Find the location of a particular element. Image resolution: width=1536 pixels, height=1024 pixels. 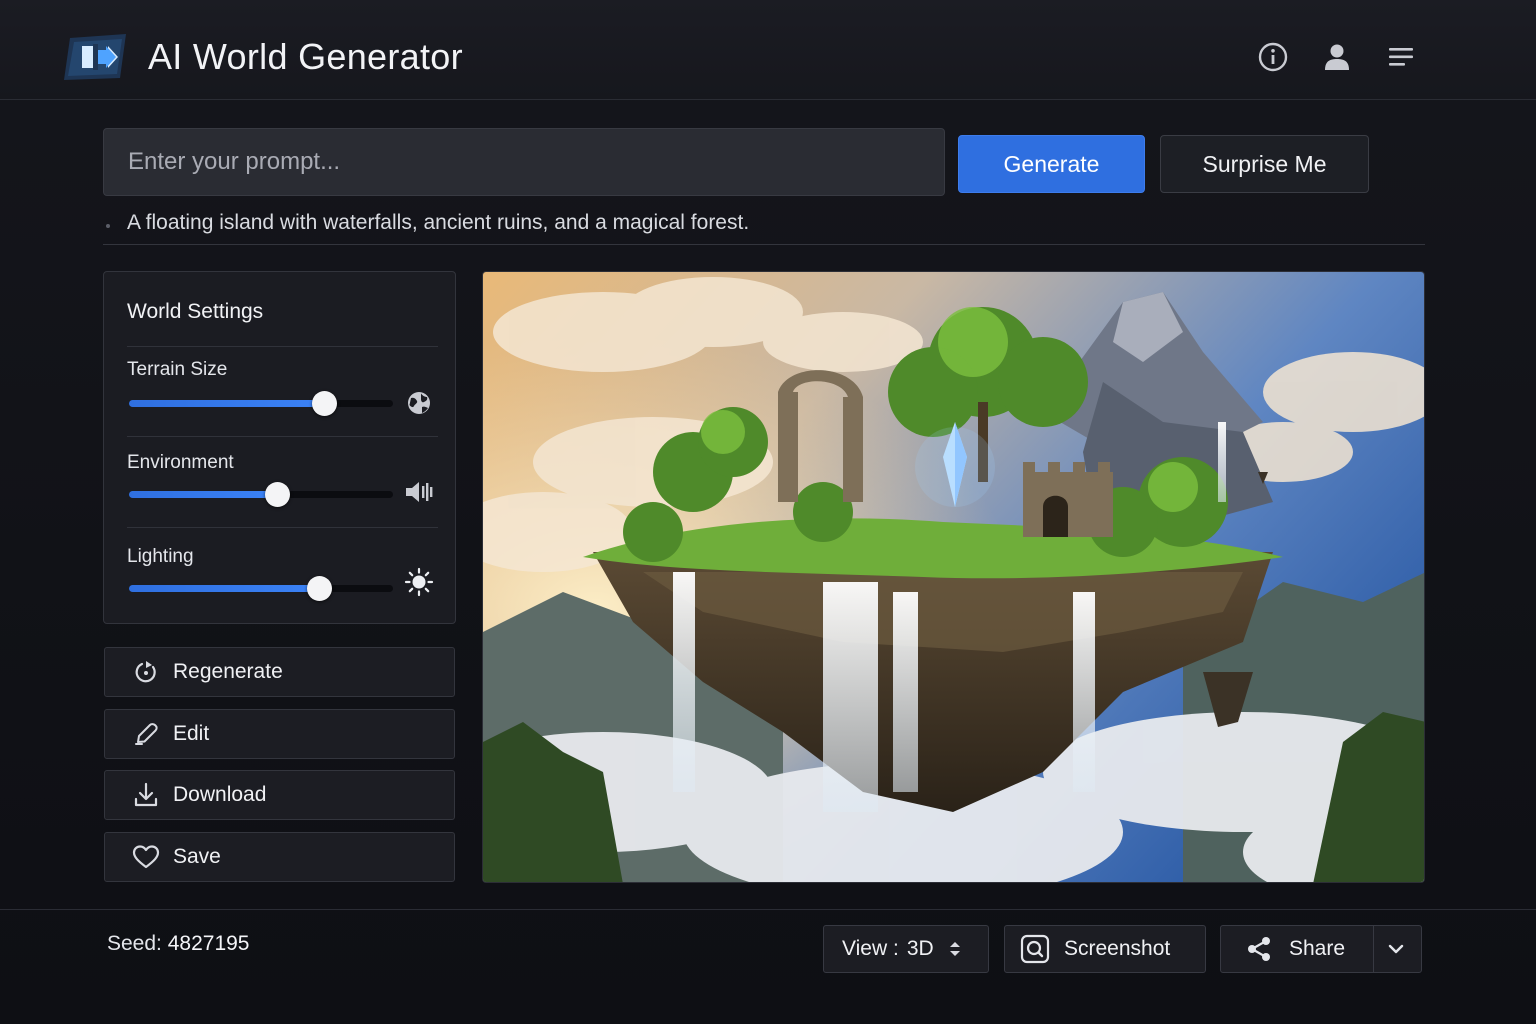

seed-value: 4827195 is located at coordinates (208, 943).